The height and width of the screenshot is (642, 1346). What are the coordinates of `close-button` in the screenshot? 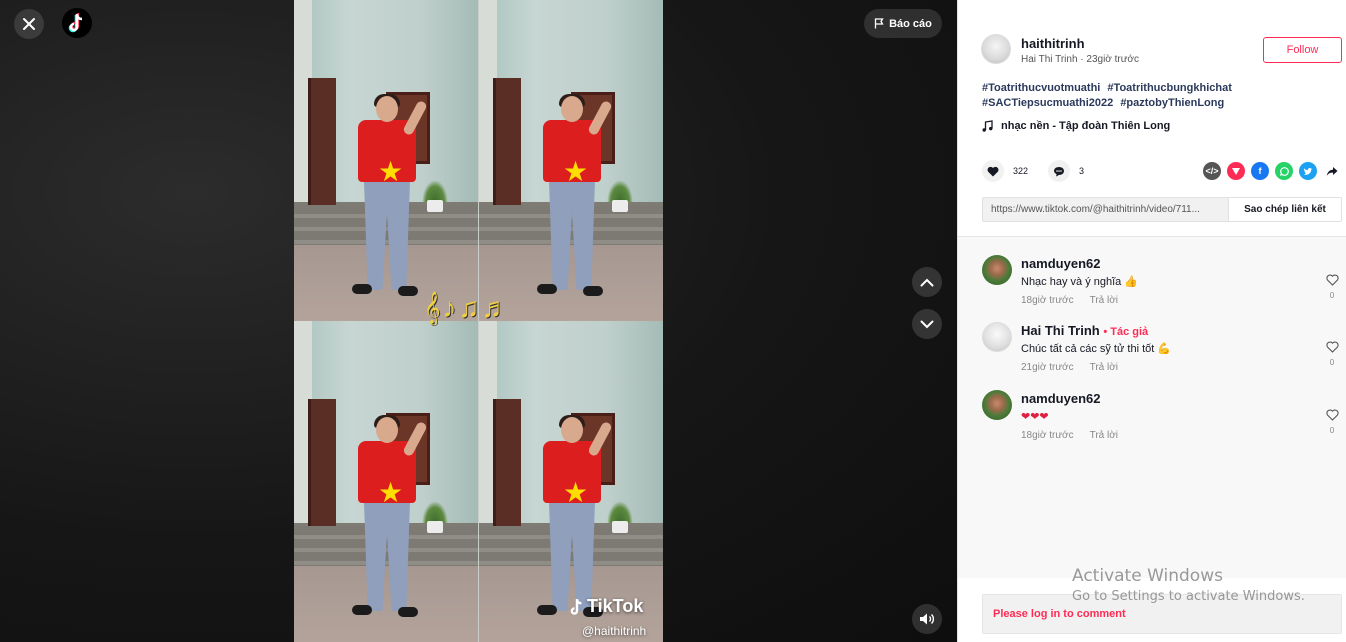 It's located at (29, 24).